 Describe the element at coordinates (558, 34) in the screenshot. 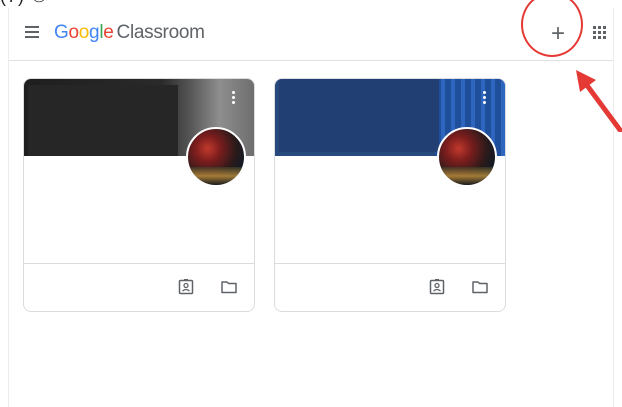

I see `create-or-join-class-button: +` at that location.